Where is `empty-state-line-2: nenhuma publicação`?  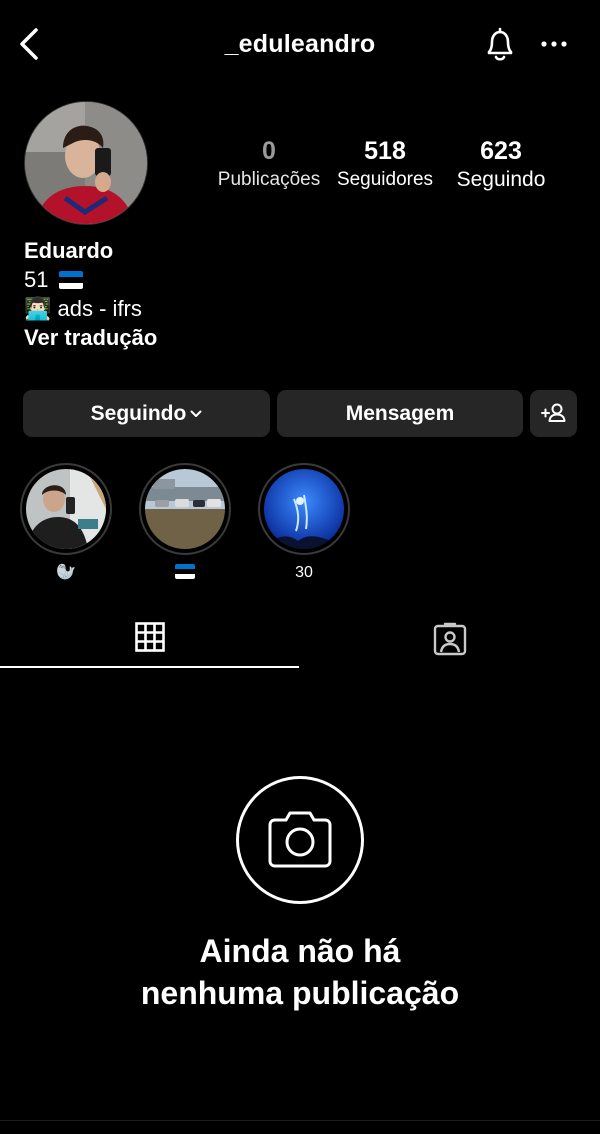 empty-state-line-2: nenhuma publicação is located at coordinates (300, 993).